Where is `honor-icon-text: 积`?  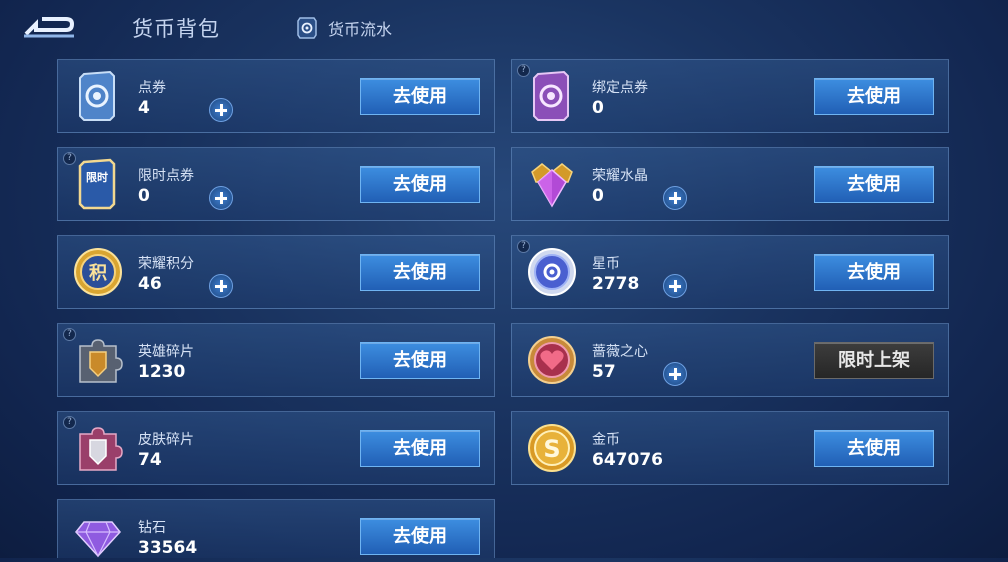 honor-icon-text: 积 is located at coordinates (98, 273).